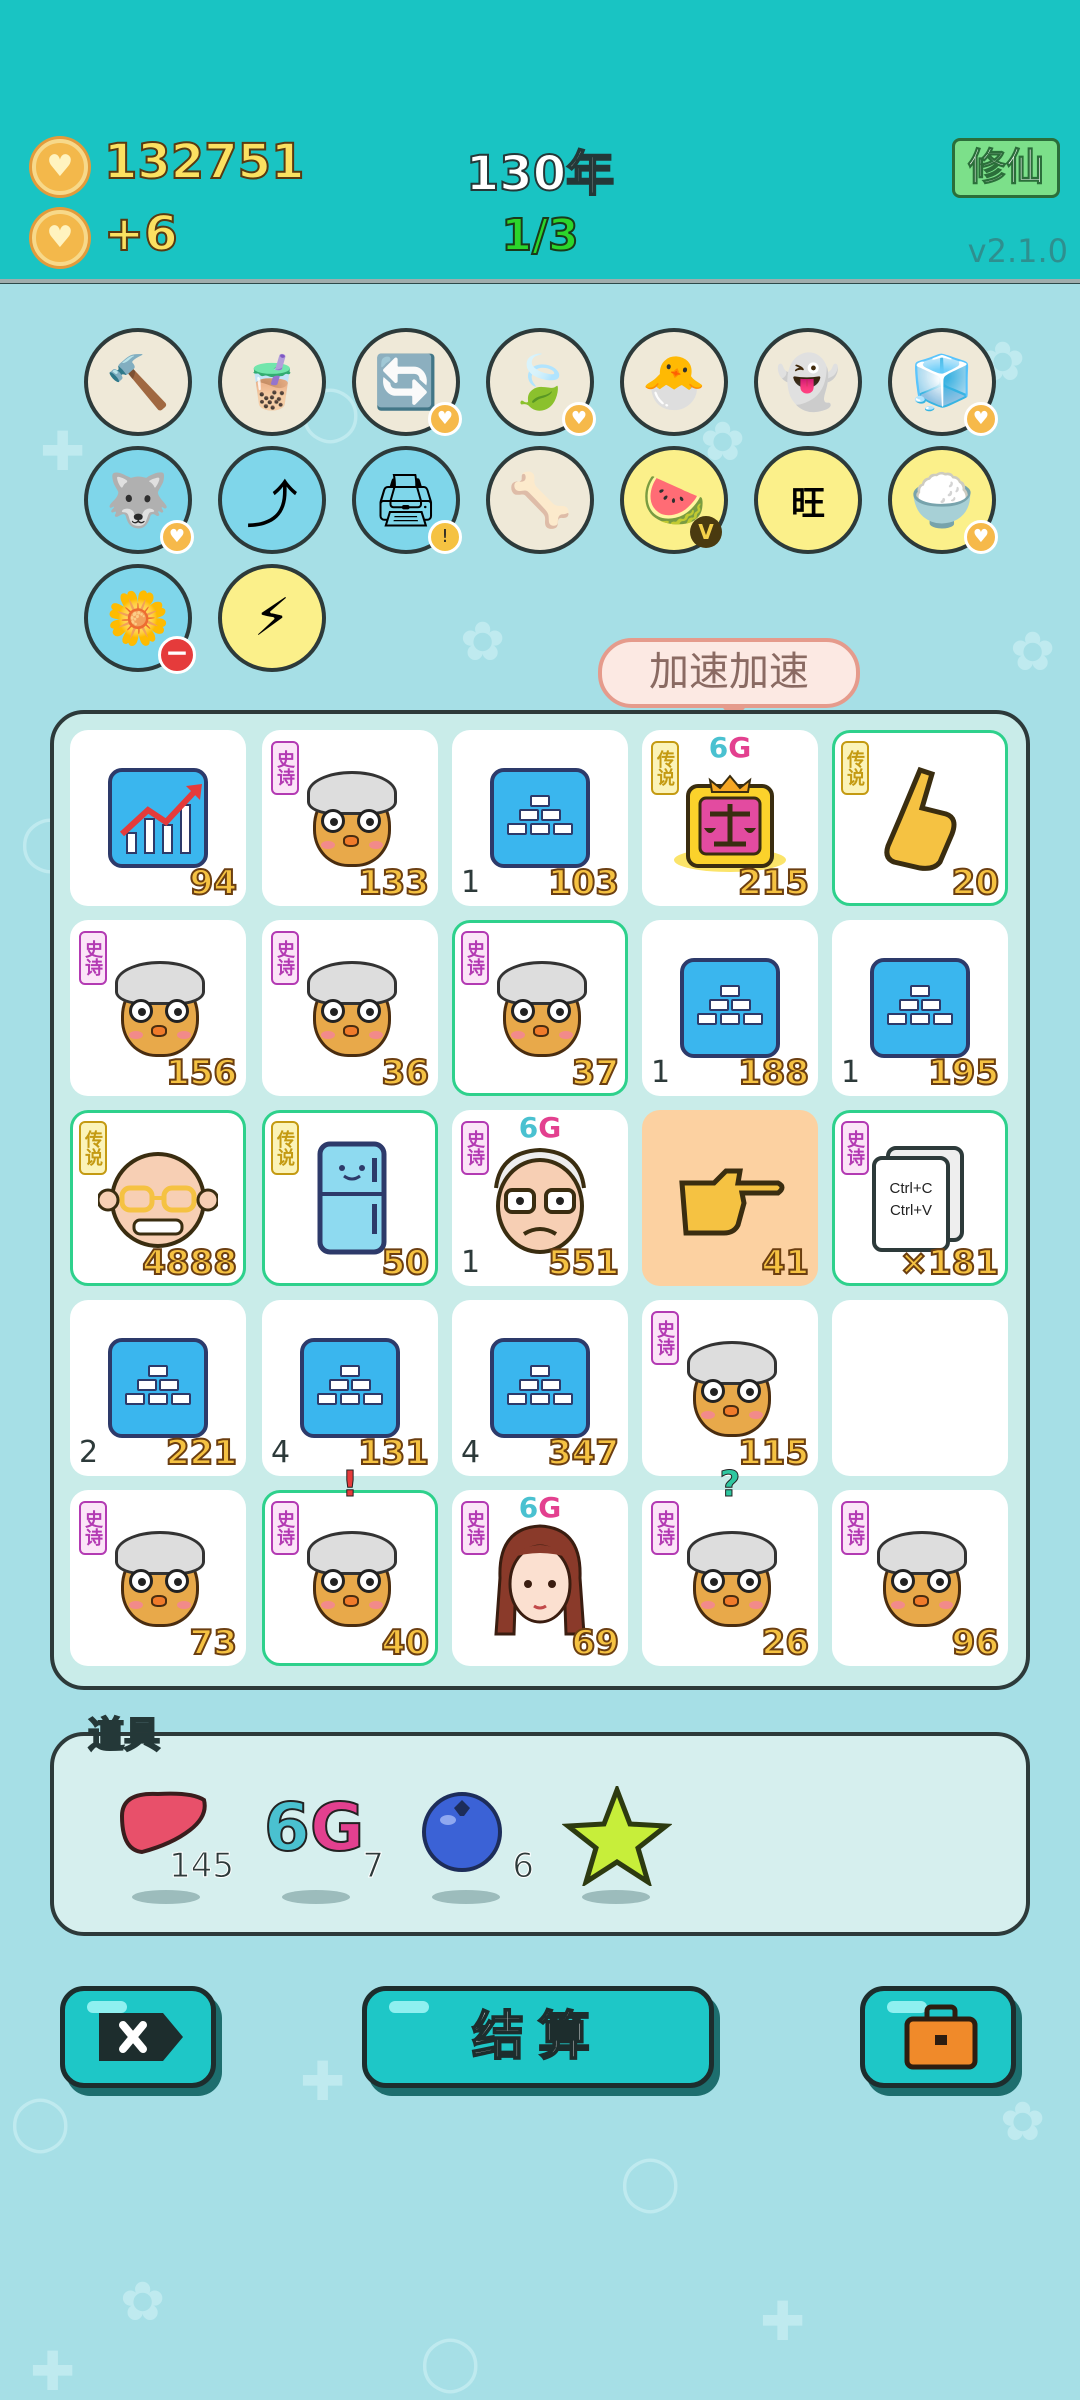 This screenshot has width=1080, height=2400. What do you see at coordinates (583, 882) in the screenshot?
I see `cell-value: 103` at bounding box center [583, 882].